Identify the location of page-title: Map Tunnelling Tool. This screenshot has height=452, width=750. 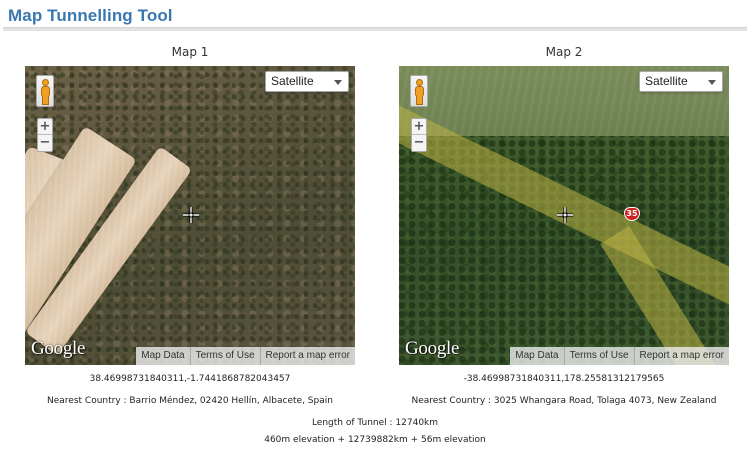
(90, 15).